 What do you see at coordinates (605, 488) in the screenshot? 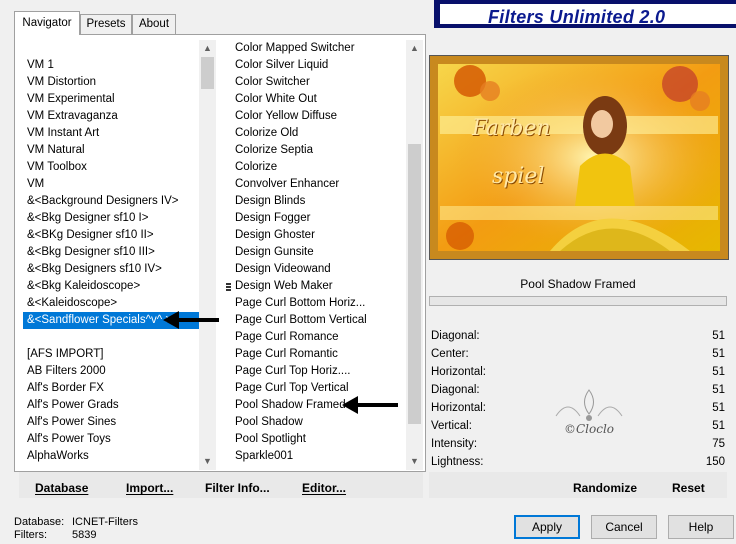
I see `randomize-button: Randomize` at bounding box center [605, 488].